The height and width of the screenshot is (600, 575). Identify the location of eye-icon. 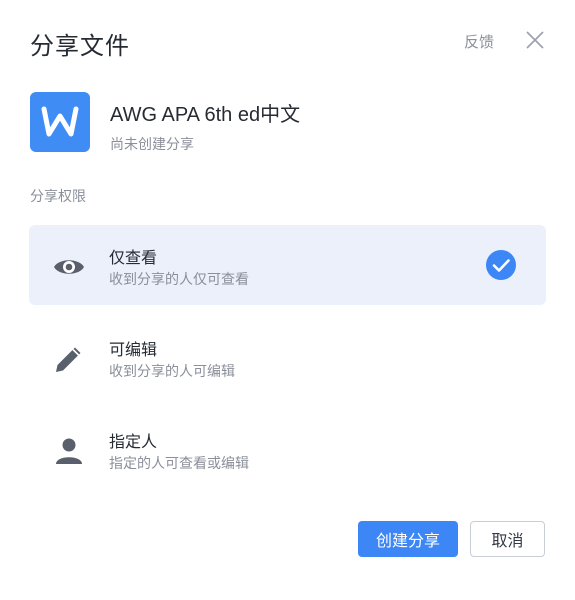
(69, 267).